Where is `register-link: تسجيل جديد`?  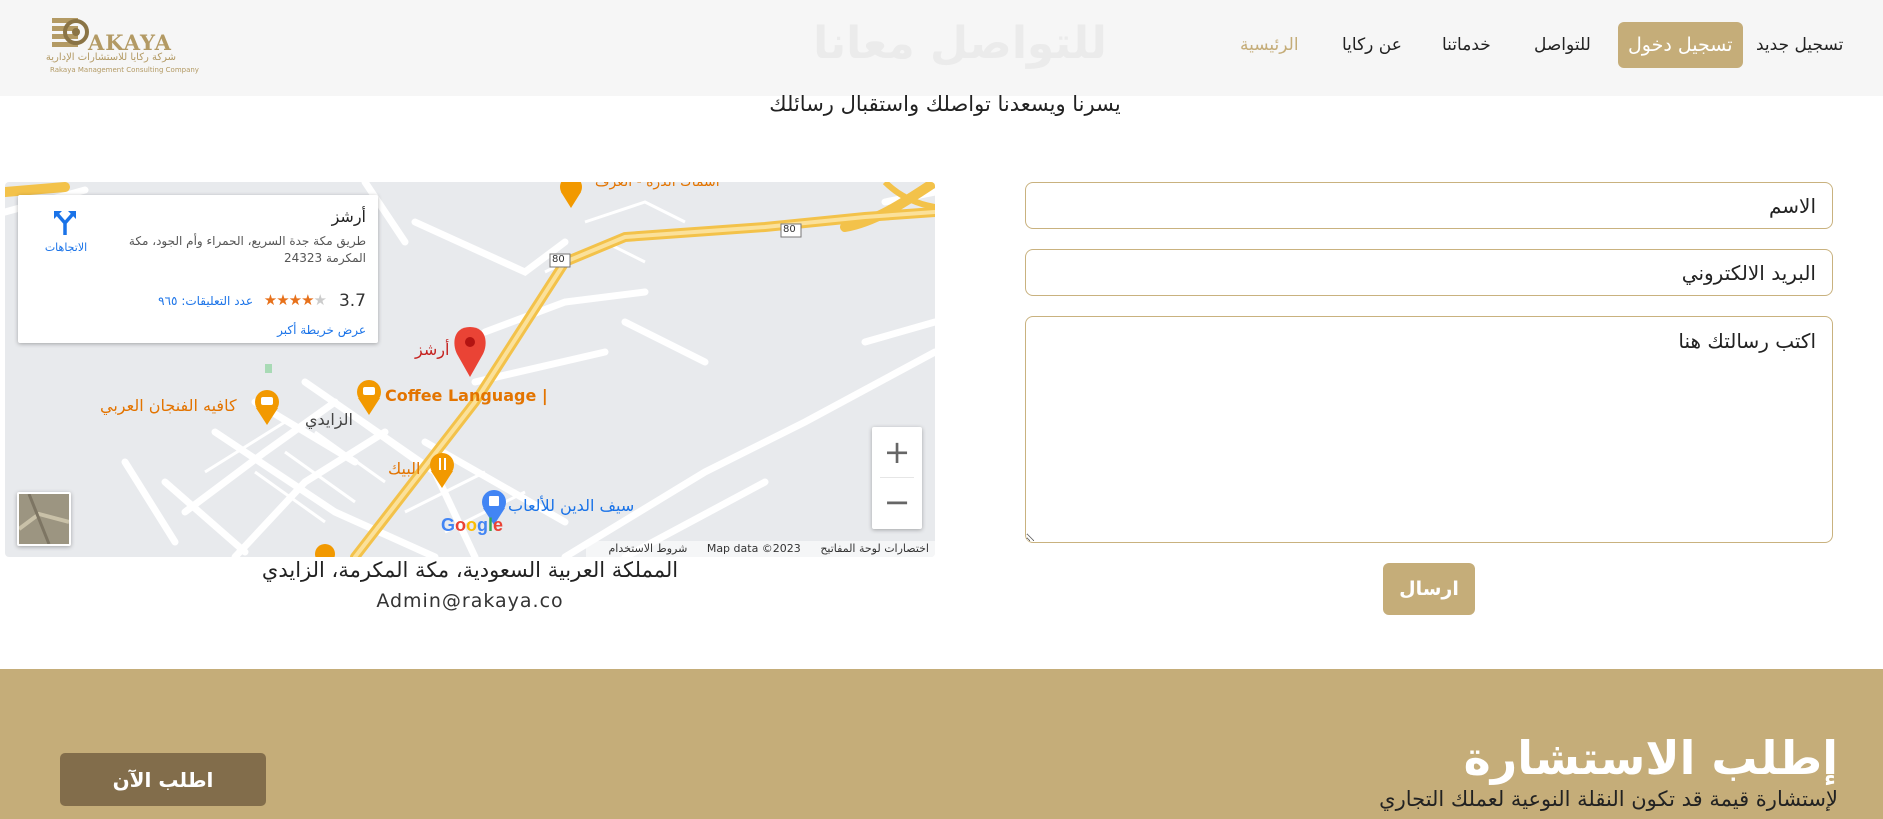 register-link: تسجيل جديد is located at coordinates (1799, 45).